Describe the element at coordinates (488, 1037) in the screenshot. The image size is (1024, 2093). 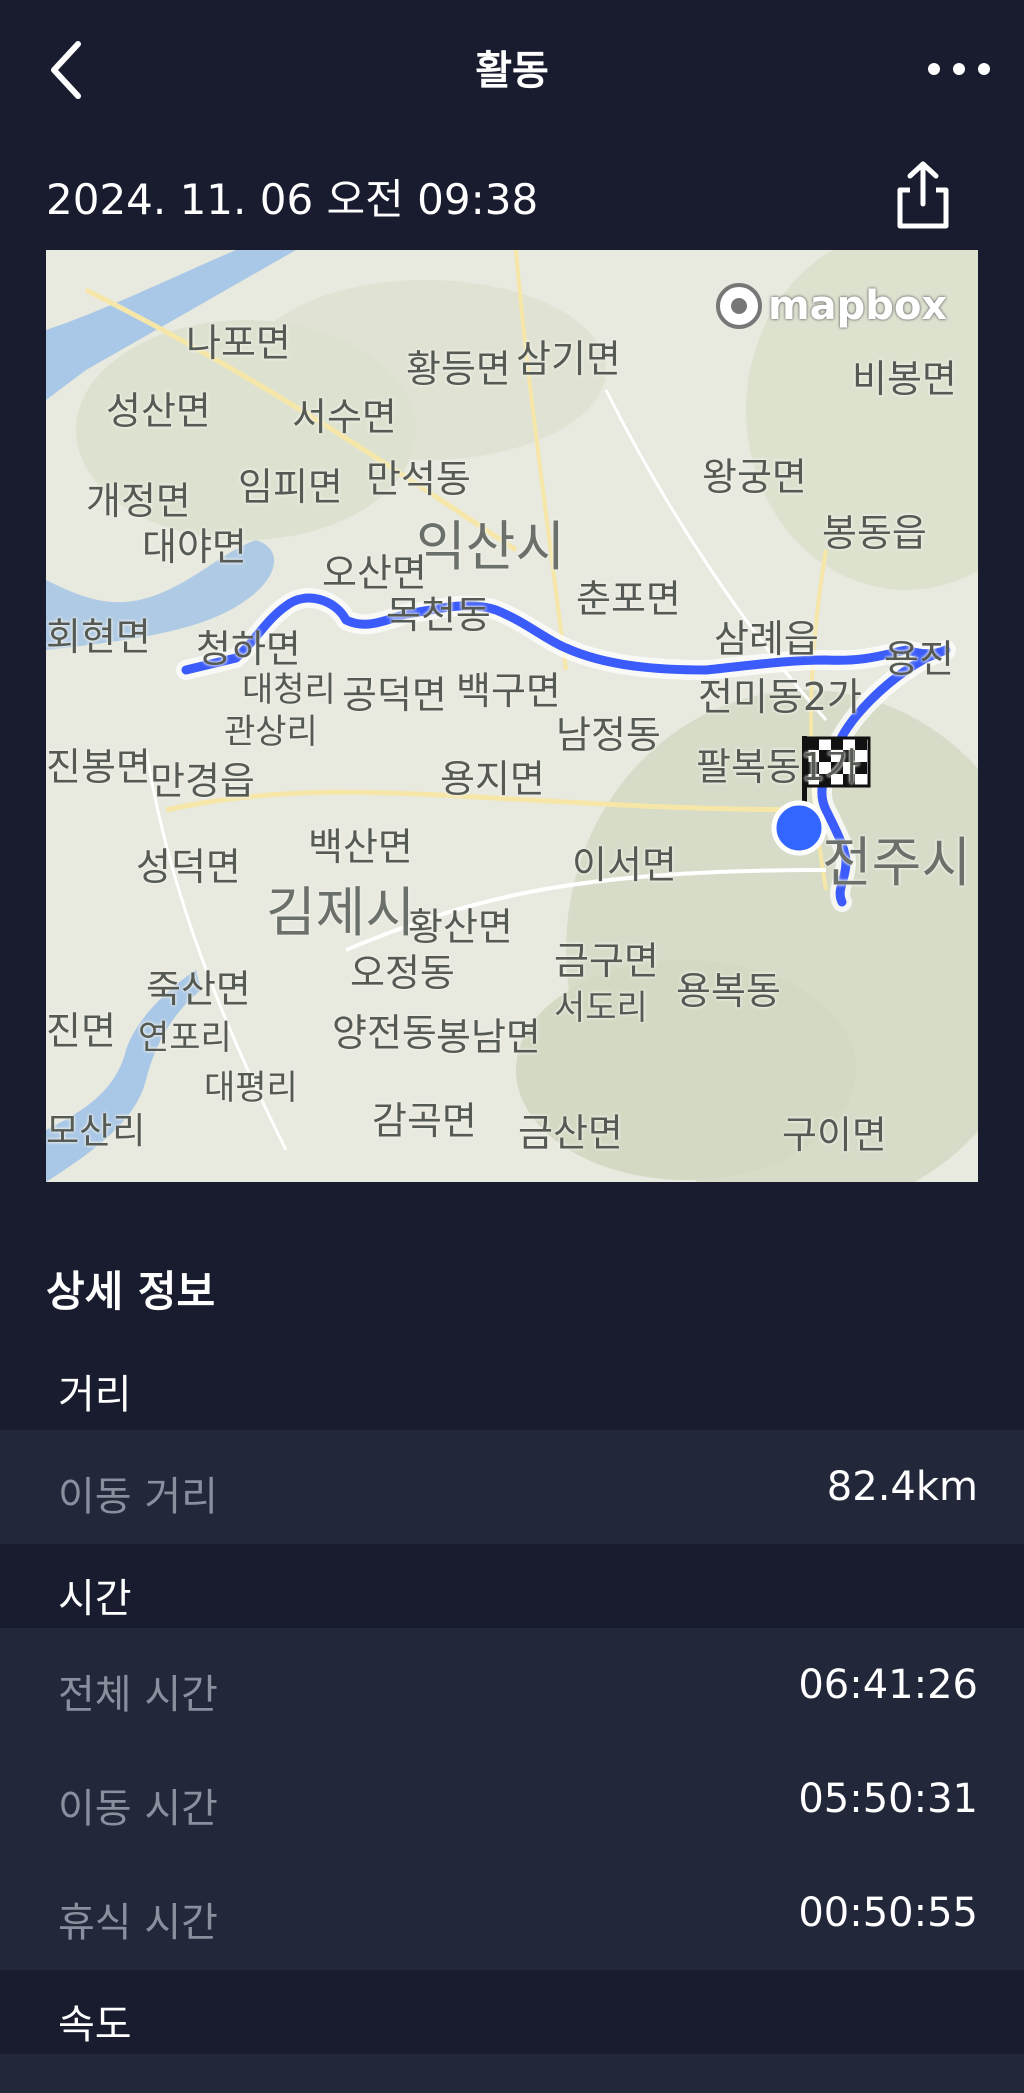
I see `map-label: 봉남면` at that location.